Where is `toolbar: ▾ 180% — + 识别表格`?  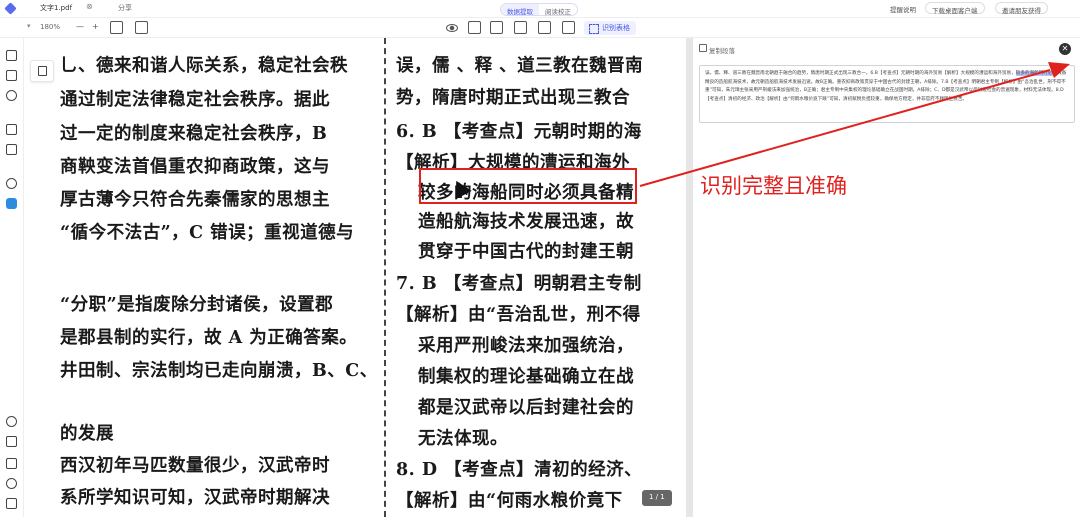 toolbar: ▾ 180% — + 识别表格 is located at coordinates (540, 28).